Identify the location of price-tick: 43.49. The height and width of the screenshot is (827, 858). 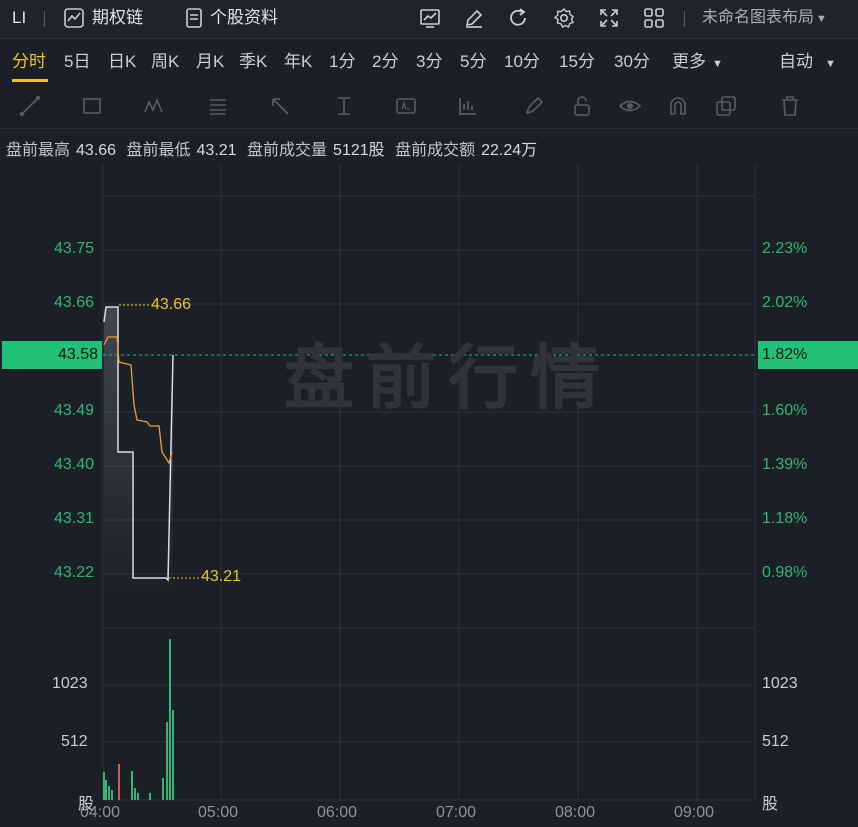
(73, 410).